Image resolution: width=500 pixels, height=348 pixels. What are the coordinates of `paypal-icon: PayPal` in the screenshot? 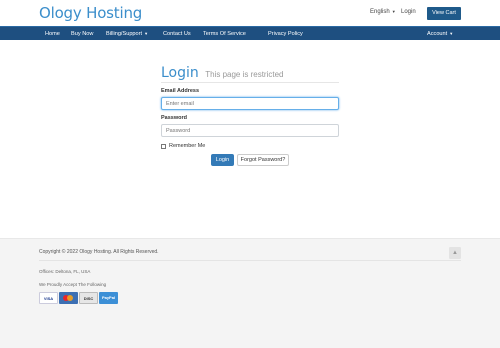 It's located at (108, 298).